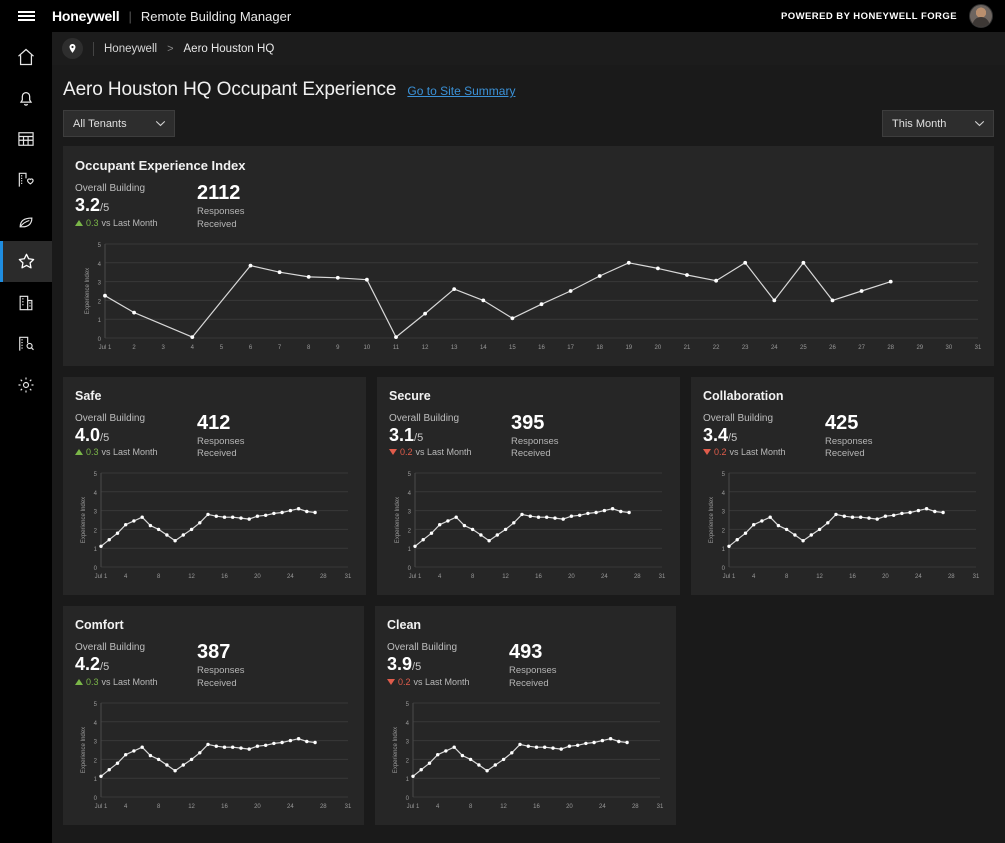 This screenshot has height=843, width=1005. What do you see at coordinates (219, 193) in the screenshot?
I see `responses-count: 2112` at bounding box center [219, 193].